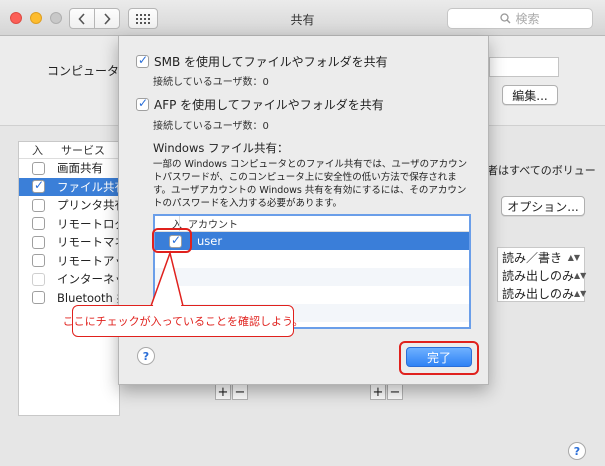  I want to click on service-list-header: 入 サービス, so click(69, 150).